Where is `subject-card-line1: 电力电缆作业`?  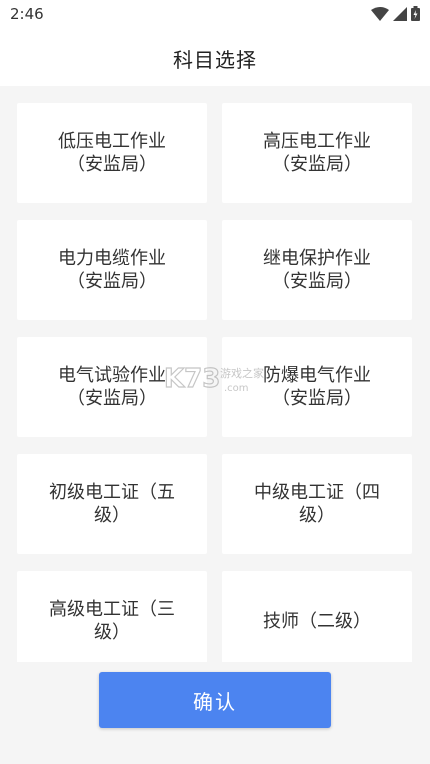 subject-card-line1: 电力电缆作业 is located at coordinates (112, 258).